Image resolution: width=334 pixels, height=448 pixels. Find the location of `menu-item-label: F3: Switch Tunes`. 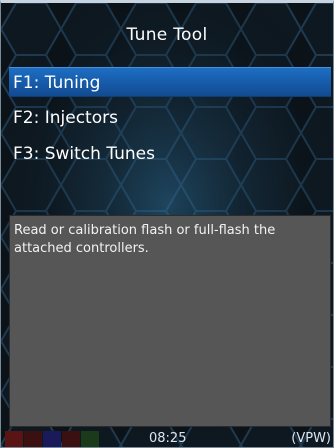

menu-item-label: F3: Switch Tunes is located at coordinates (84, 154).